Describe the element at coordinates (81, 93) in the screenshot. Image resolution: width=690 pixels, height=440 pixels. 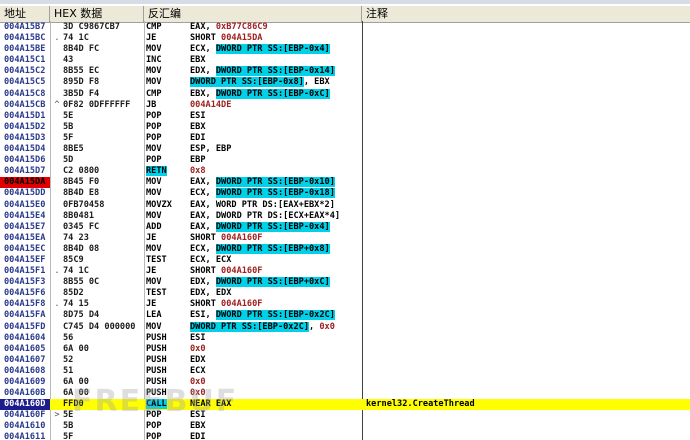
I see `hex-bytes: 3B5D F4` at that location.